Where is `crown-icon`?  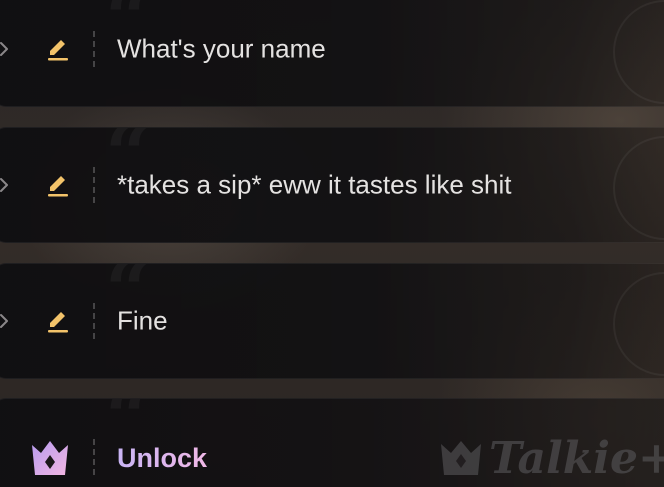
crown-icon is located at coordinates (50, 458).